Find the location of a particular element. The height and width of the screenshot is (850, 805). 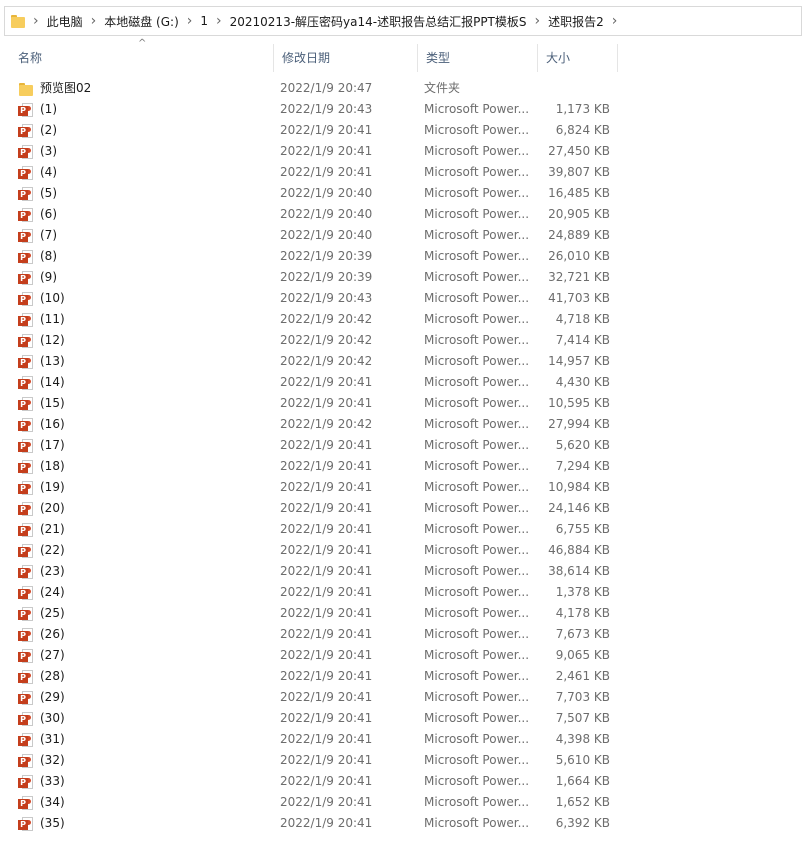

column-header-type: 类型 is located at coordinates (478, 58).